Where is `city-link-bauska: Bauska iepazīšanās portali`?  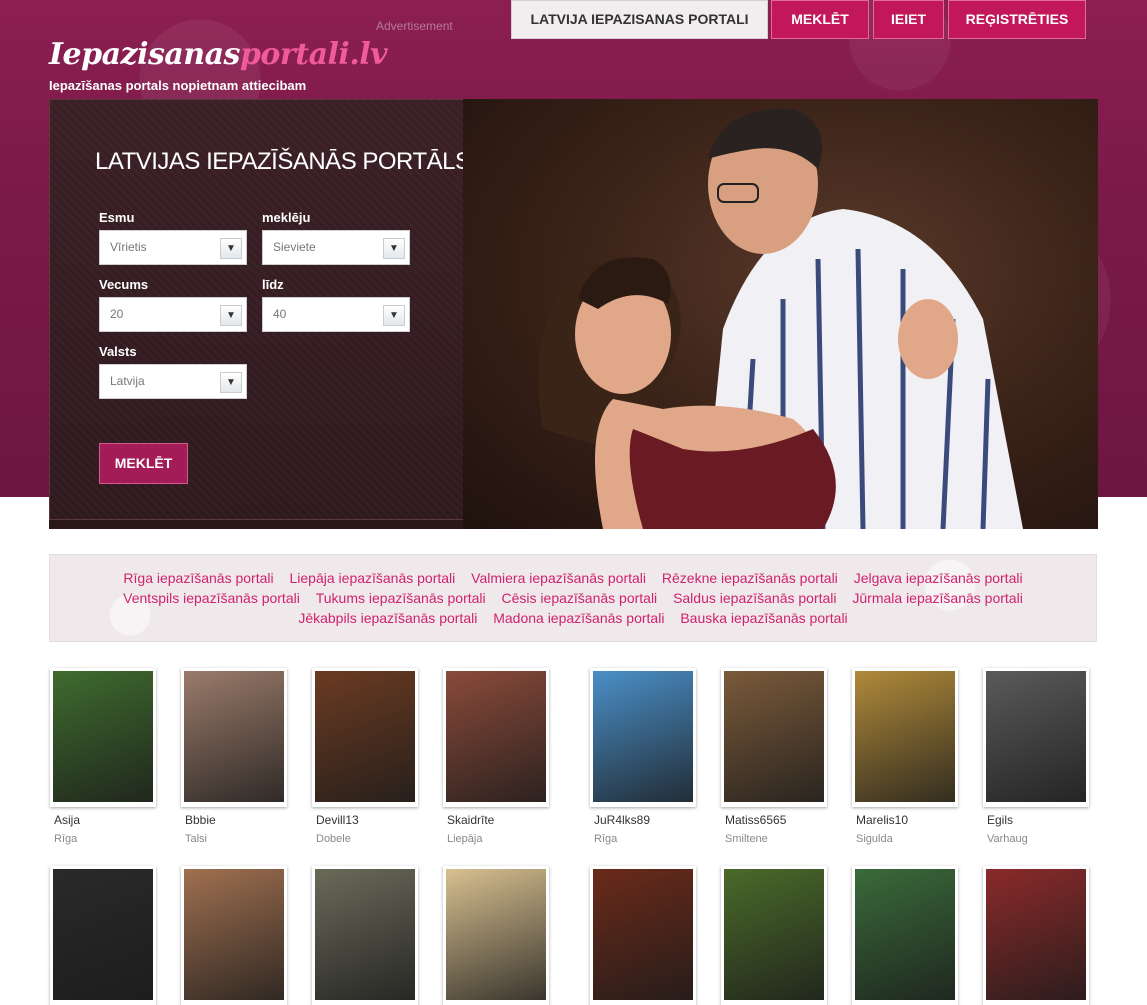 city-link-bauska: Bauska iepazīšanās portali is located at coordinates (763, 618).